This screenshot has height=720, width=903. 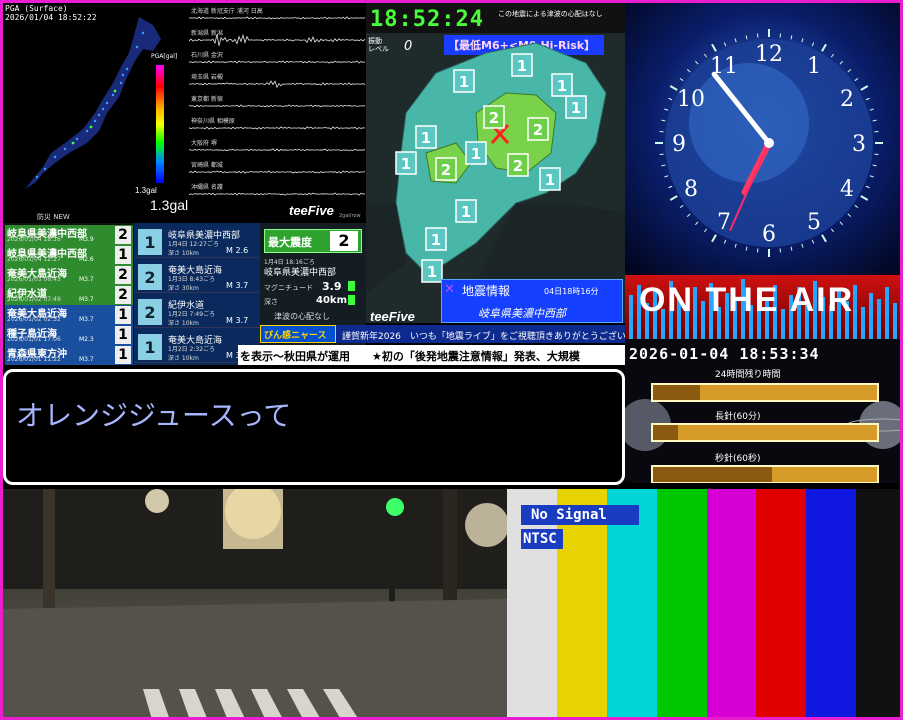 I want to click on eq-info-place: 岐阜県美濃中西部, so click(x=522, y=313).